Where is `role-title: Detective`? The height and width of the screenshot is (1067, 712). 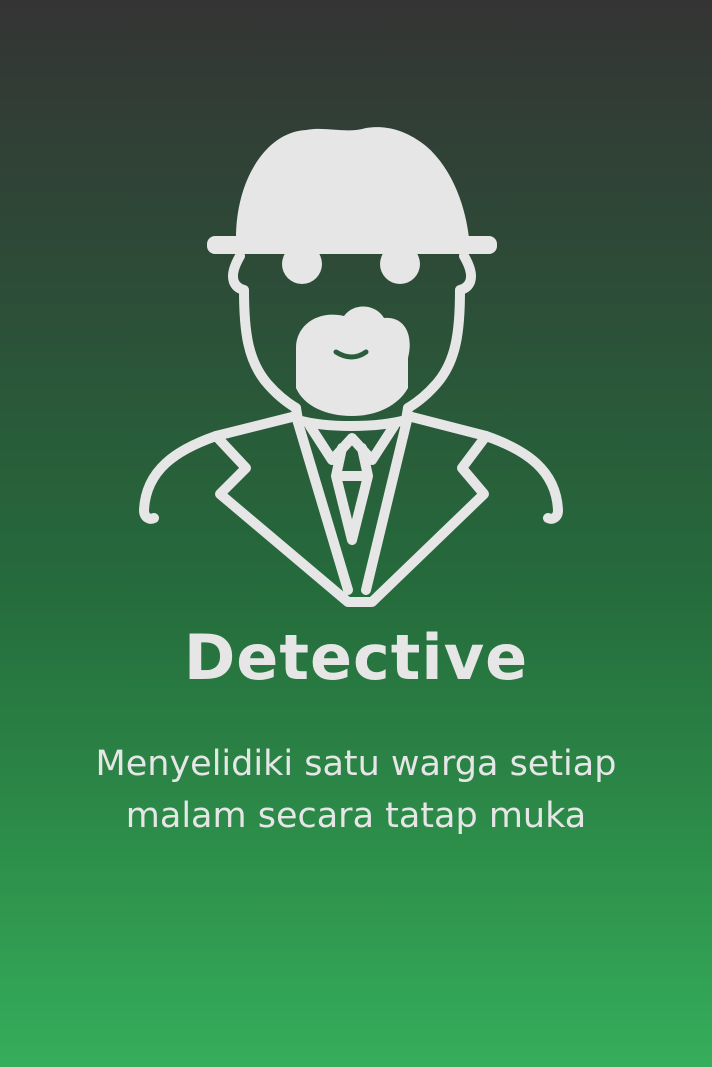 role-title: Detective is located at coordinates (356, 657).